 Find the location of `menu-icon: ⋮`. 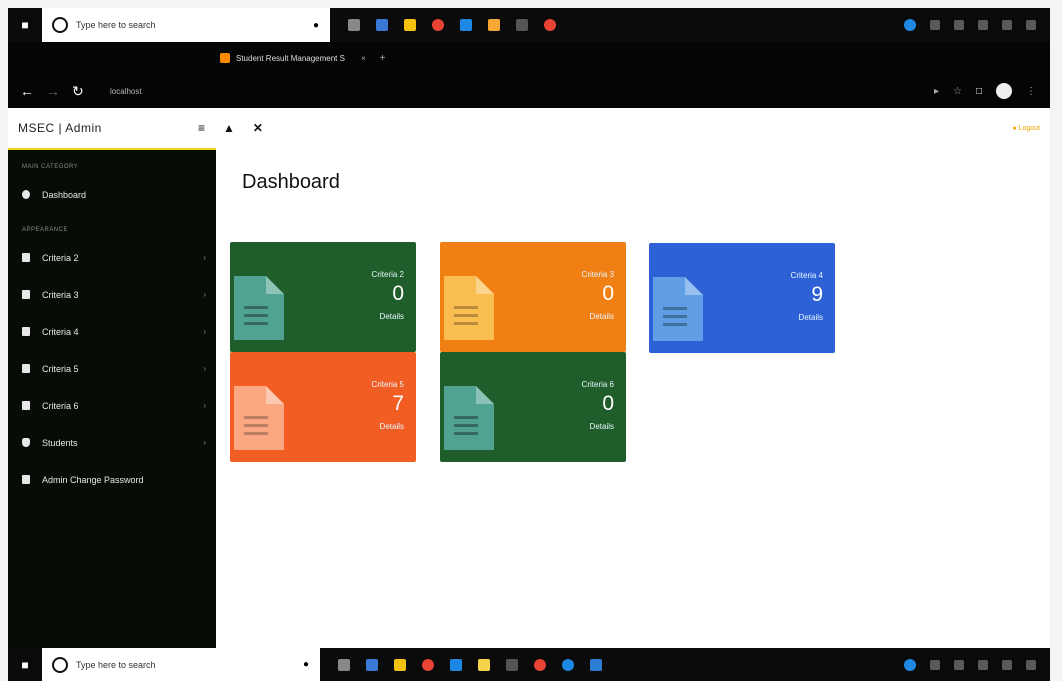

menu-icon: ⋮ is located at coordinates (1031, 91).